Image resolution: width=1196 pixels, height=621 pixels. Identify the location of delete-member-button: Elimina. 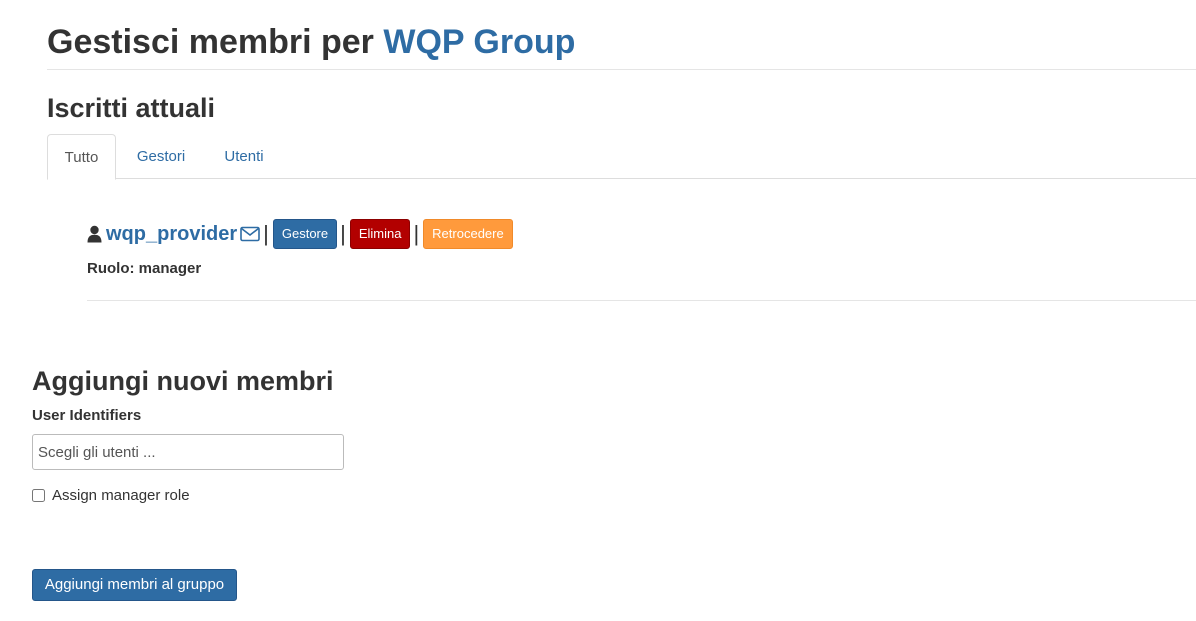
(380, 234).